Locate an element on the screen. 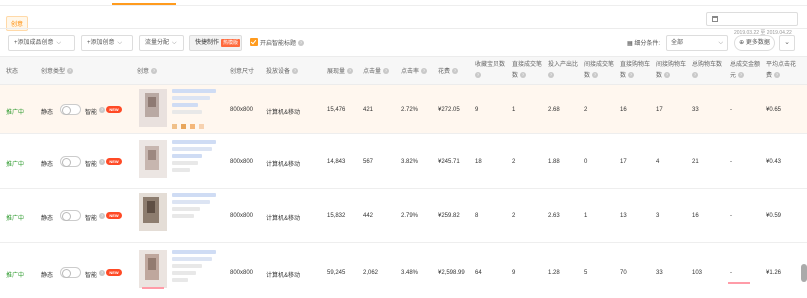  col-roi-label: 投入产出比 is located at coordinates (563, 65).